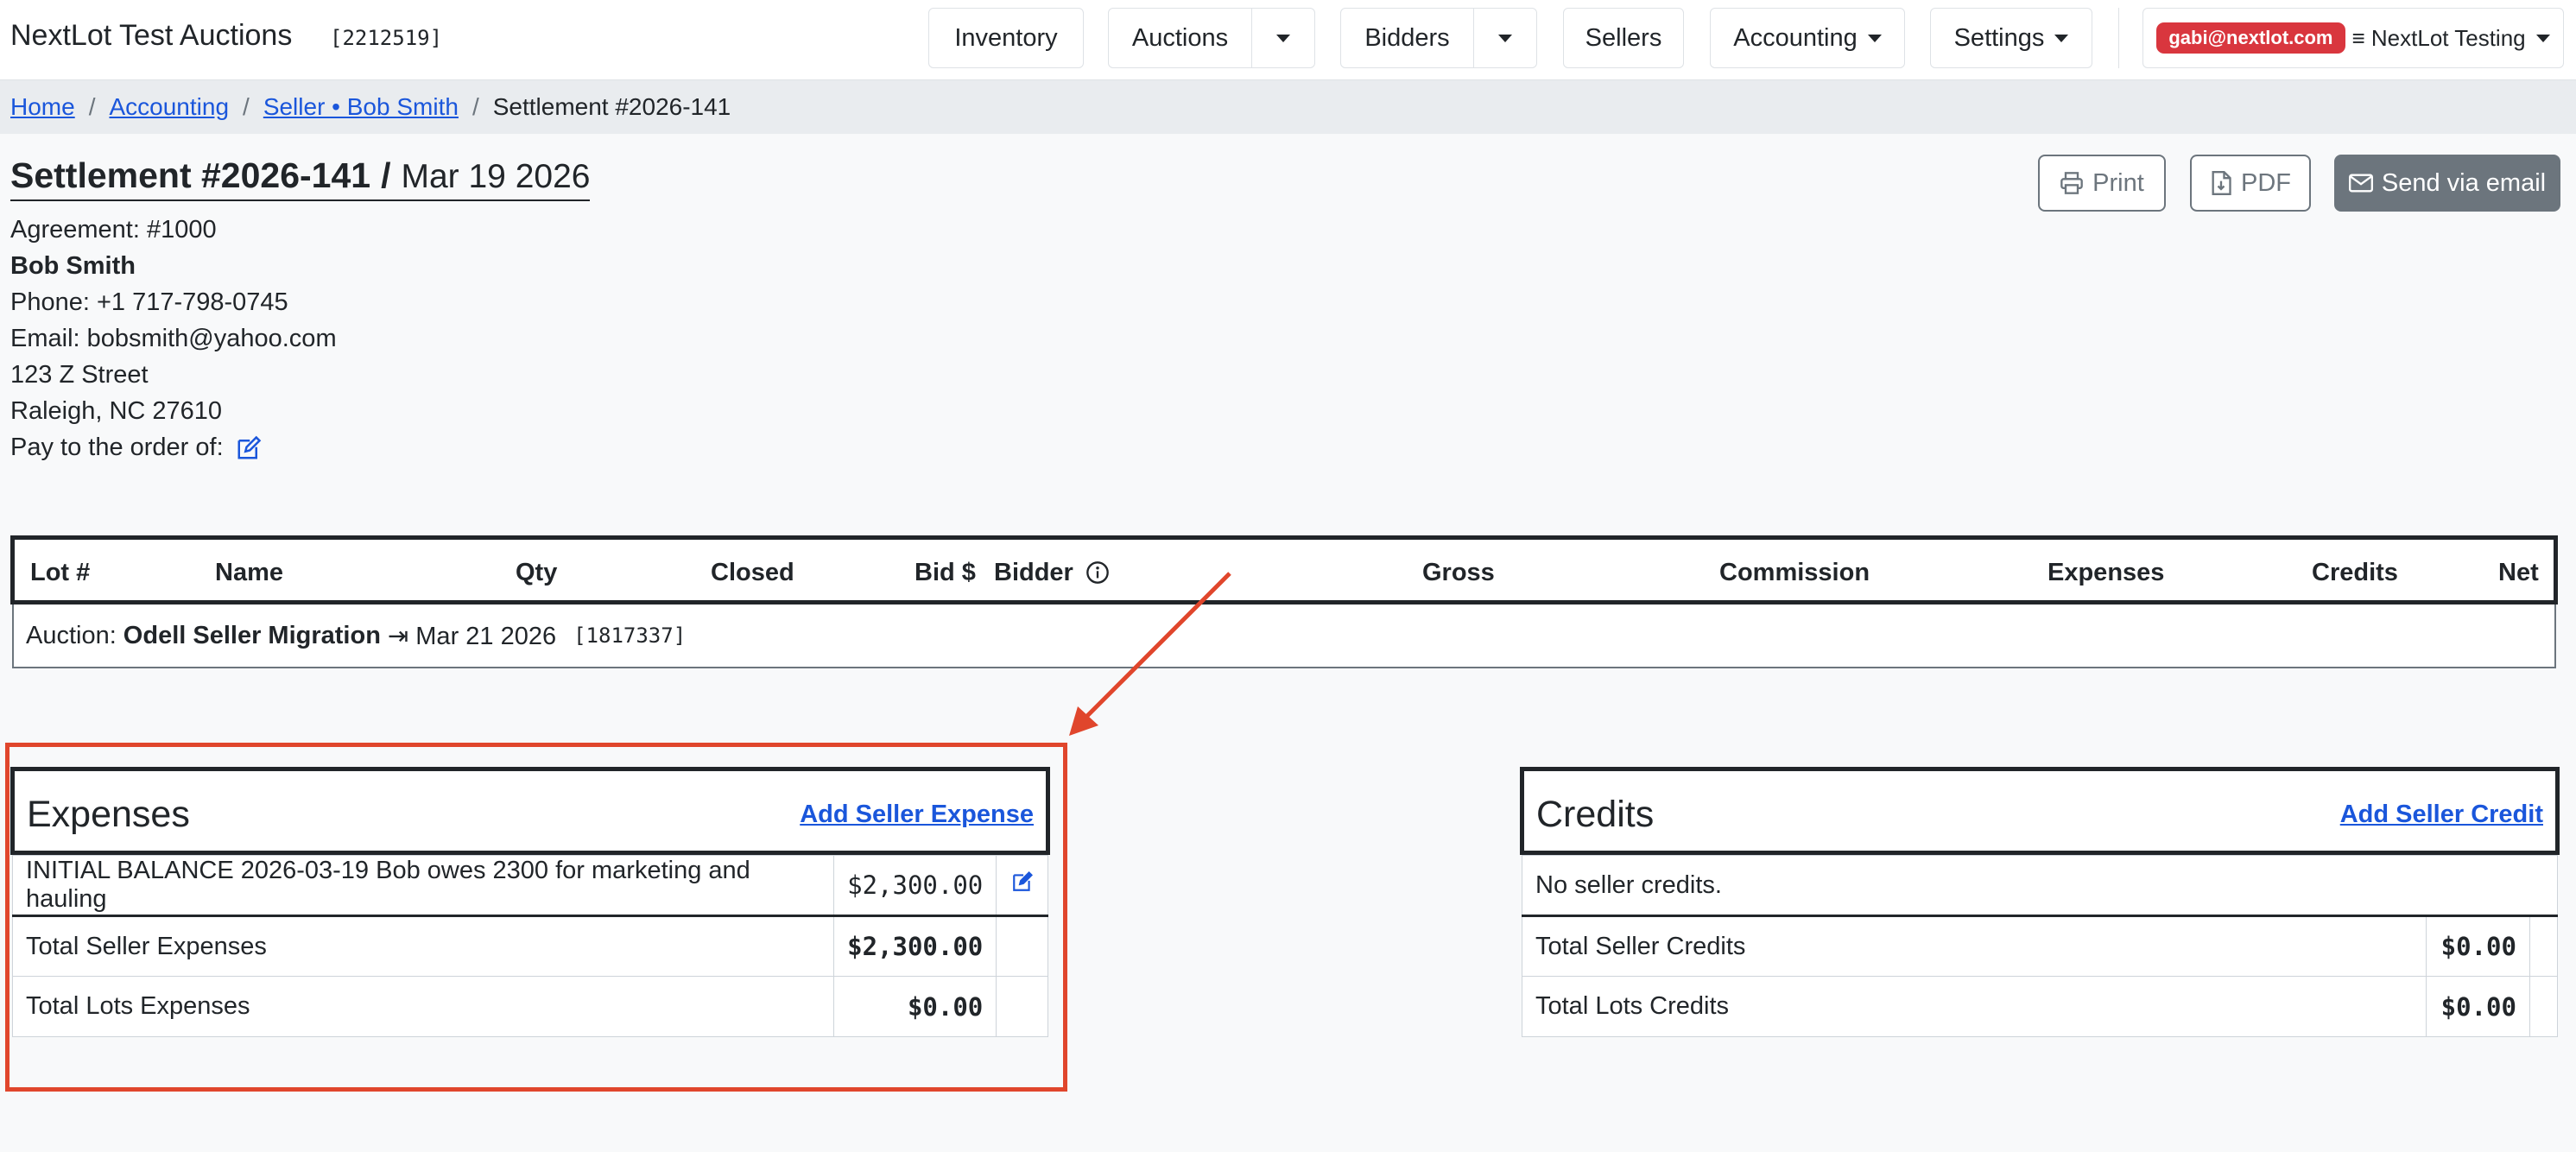  I want to click on bidders-dropdown-toggle, so click(1504, 38).